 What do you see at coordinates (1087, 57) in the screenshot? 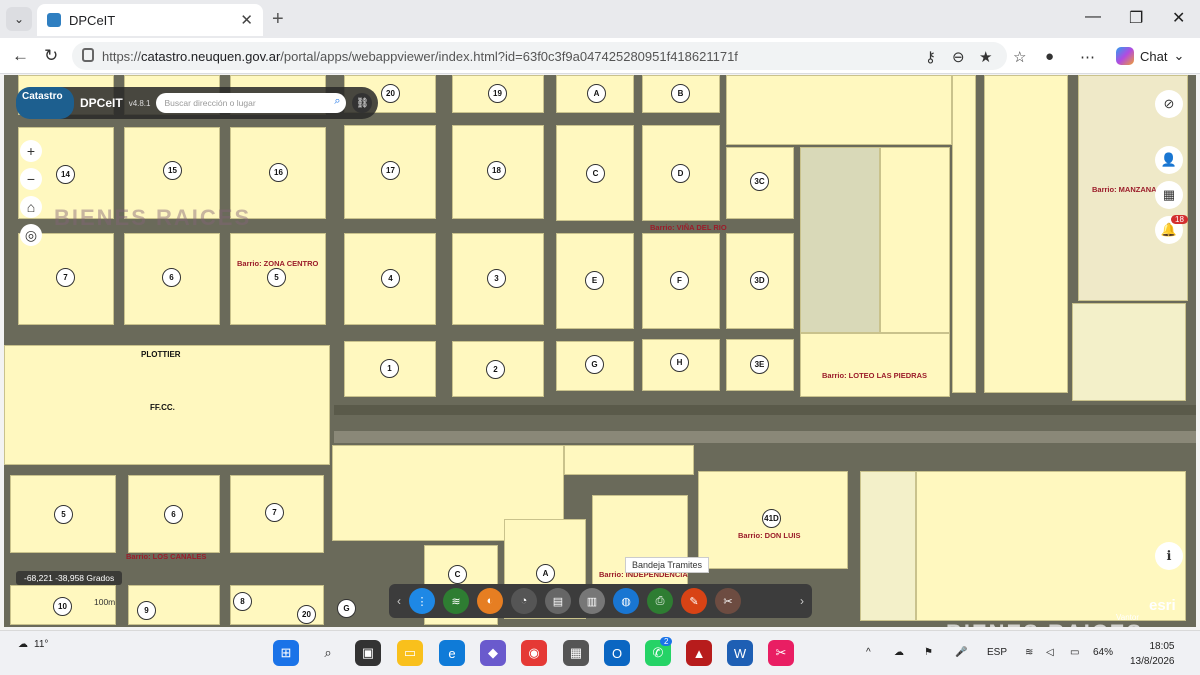
I see `more-menu-icon: ⋯` at bounding box center [1087, 57].